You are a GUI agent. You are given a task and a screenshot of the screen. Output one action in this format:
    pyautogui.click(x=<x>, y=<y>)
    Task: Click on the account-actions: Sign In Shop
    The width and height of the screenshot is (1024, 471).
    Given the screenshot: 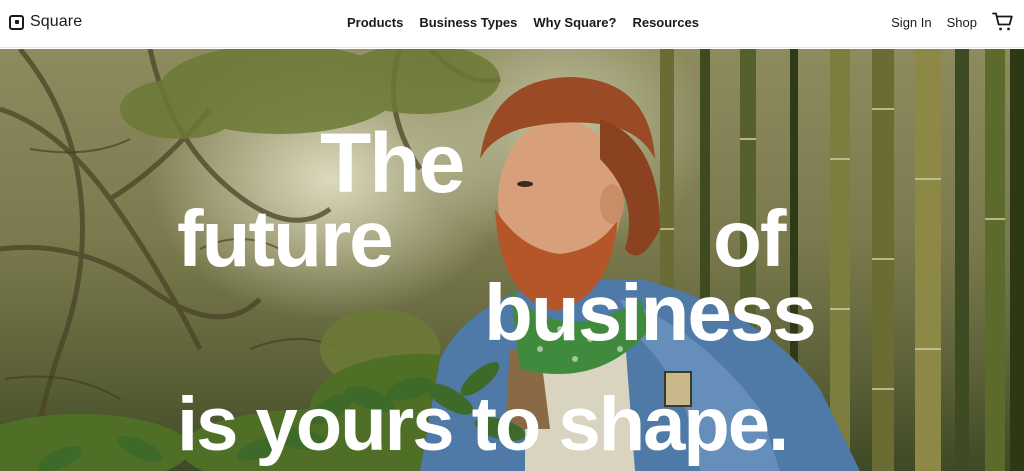 What is the action you would take?
    pyautogui.click(x=952, y=22)
    